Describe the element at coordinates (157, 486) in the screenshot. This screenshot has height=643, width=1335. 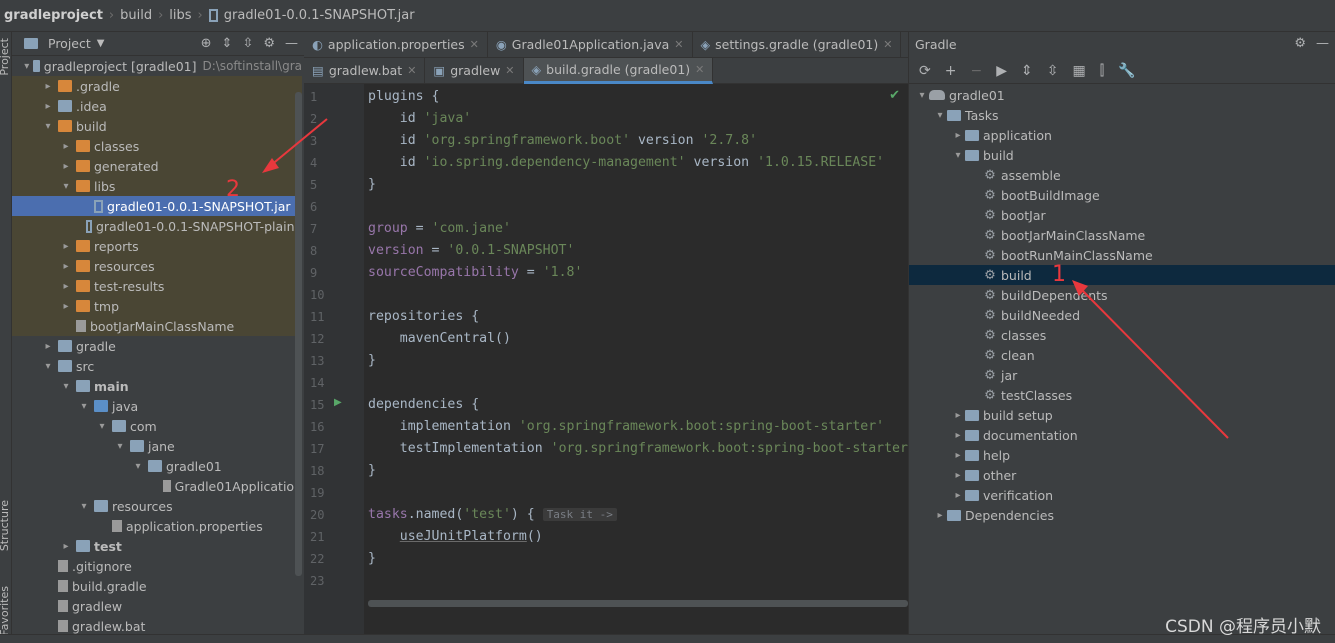
I see `tree-item: Gradle01Application` at that location.